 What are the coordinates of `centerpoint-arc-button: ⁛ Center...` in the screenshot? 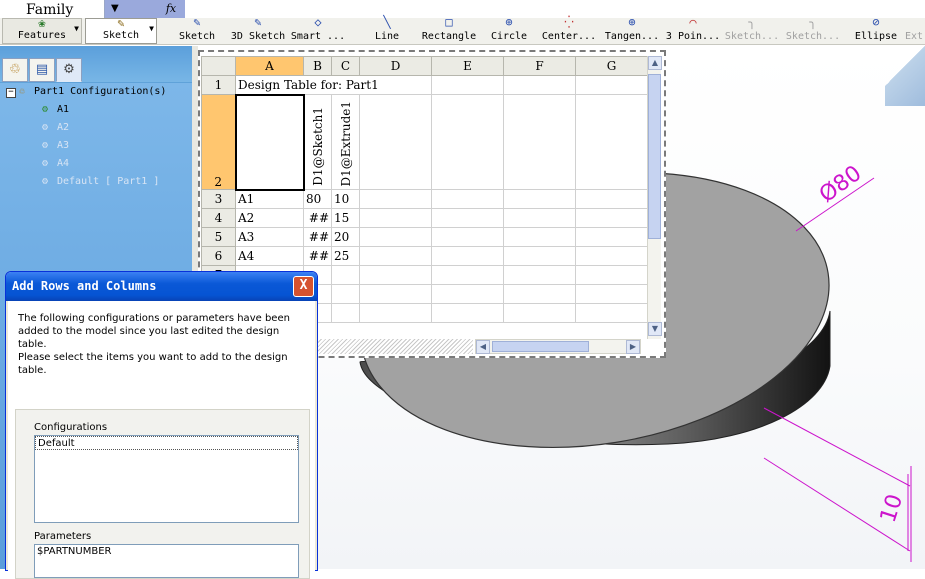 It's located at (569, 30).